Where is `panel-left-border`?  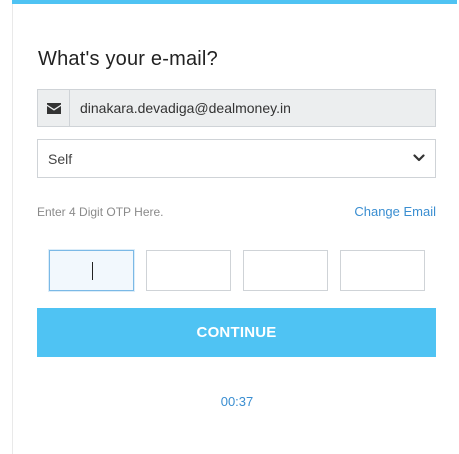 panel-left-border is located at coordinates (12, 229).